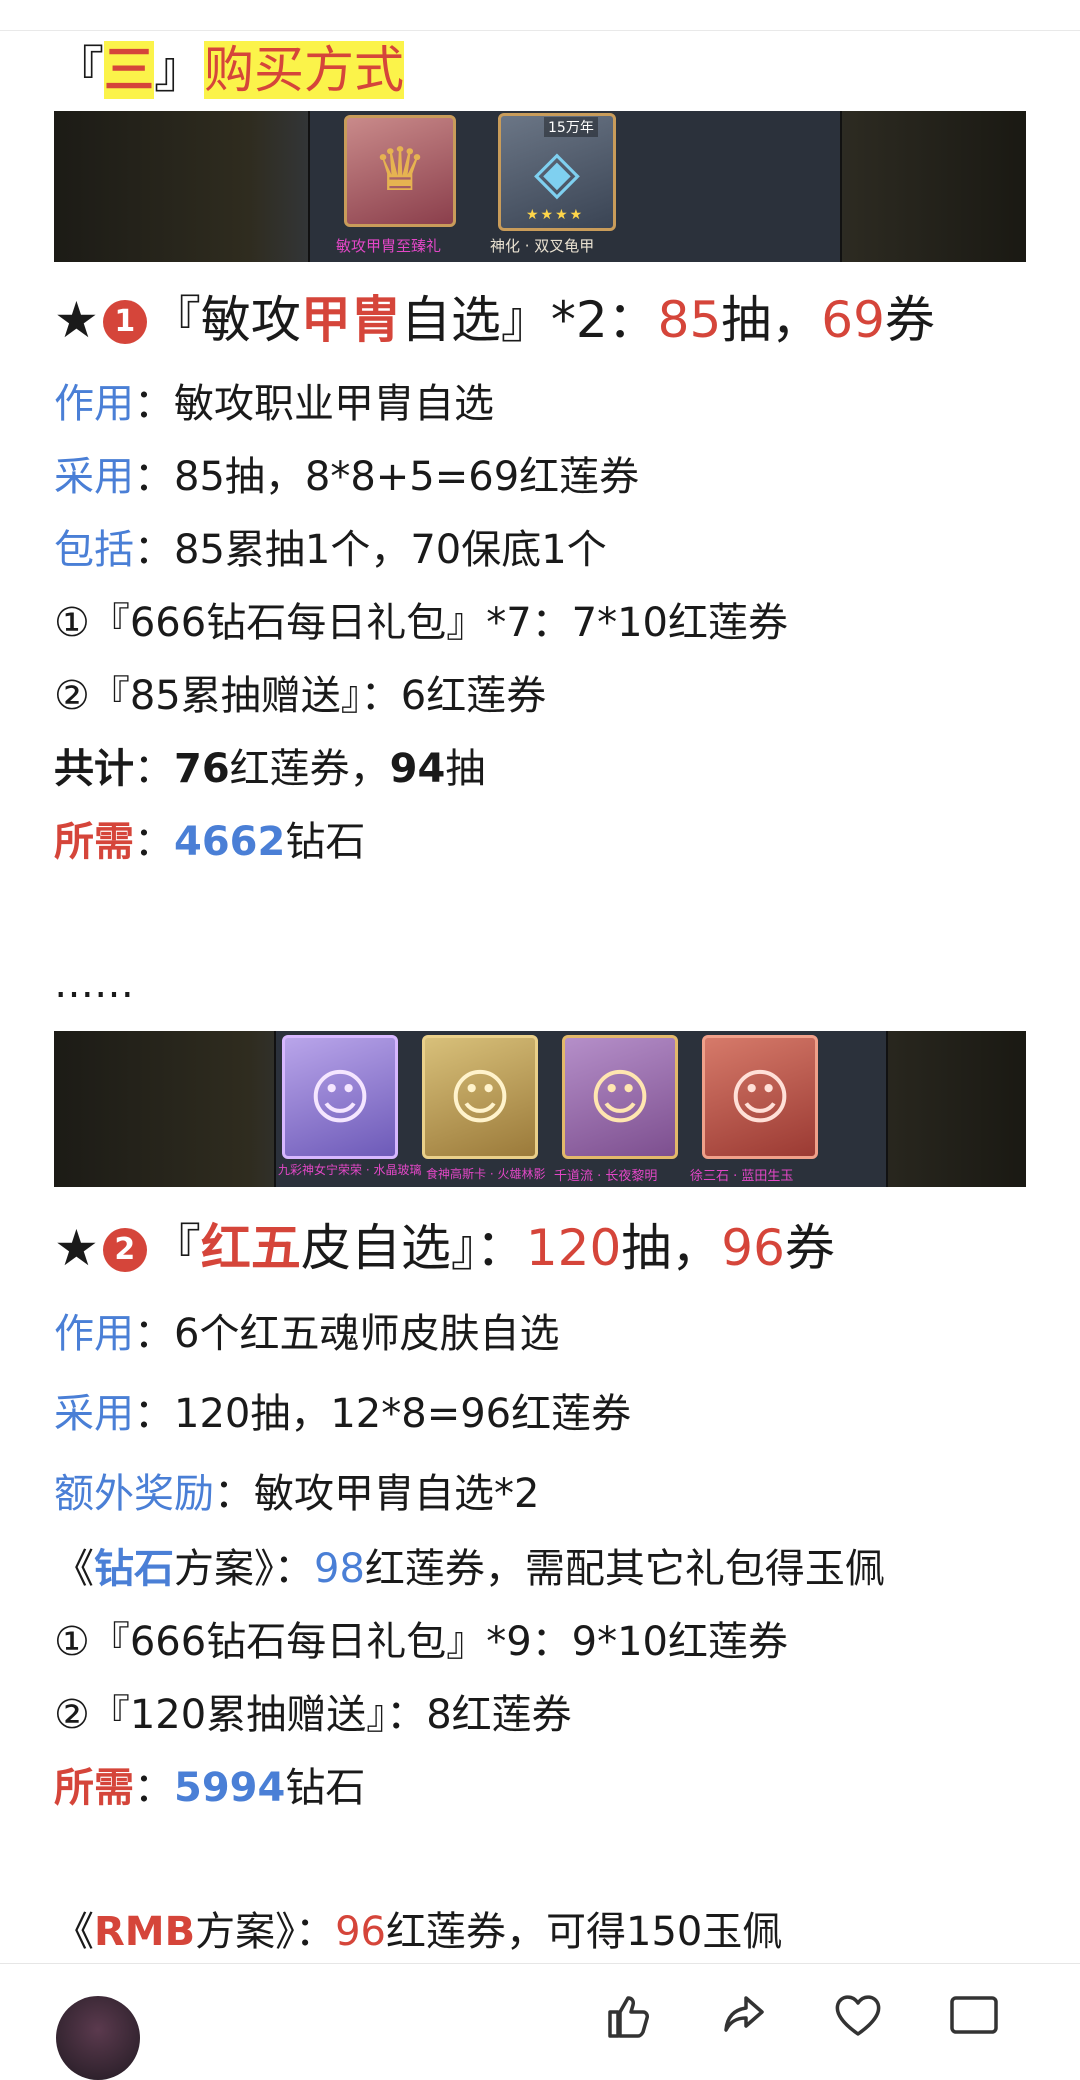  I want to click on offer-2-effect: 作用：6个红五魂师皮肤自选, so click(307, 1334).